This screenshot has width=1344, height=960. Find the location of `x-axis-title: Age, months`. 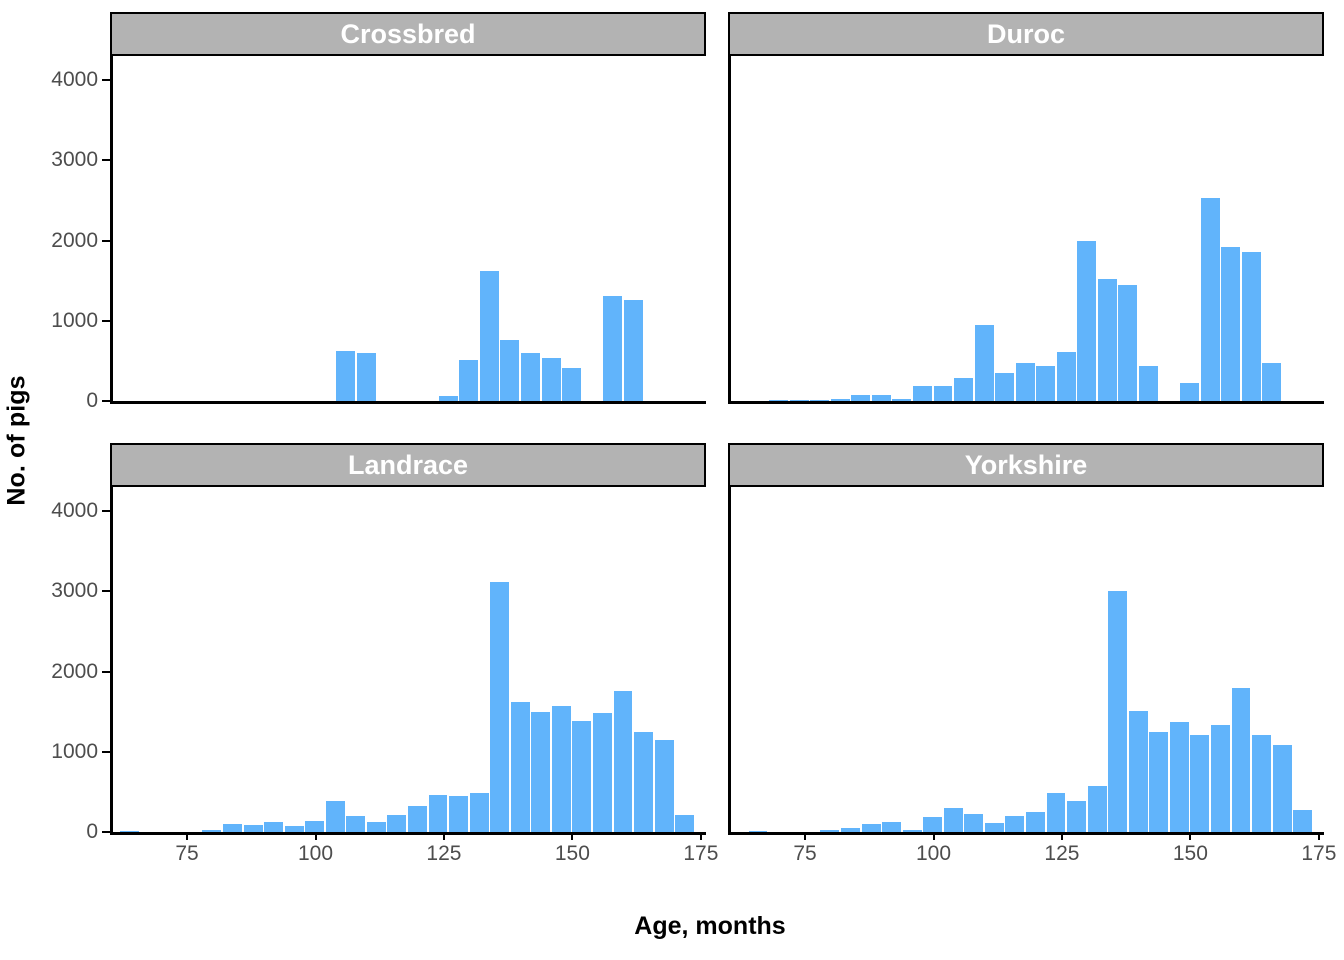

x-axis-title: Age, months is located at coordinates (710, 926).